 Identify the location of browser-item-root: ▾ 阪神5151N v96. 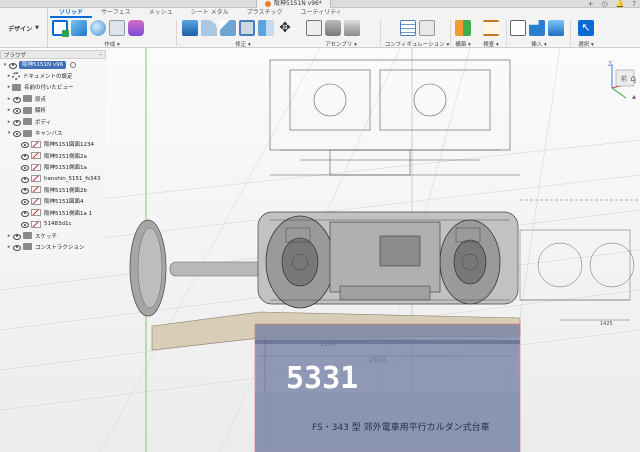
(53, 65).